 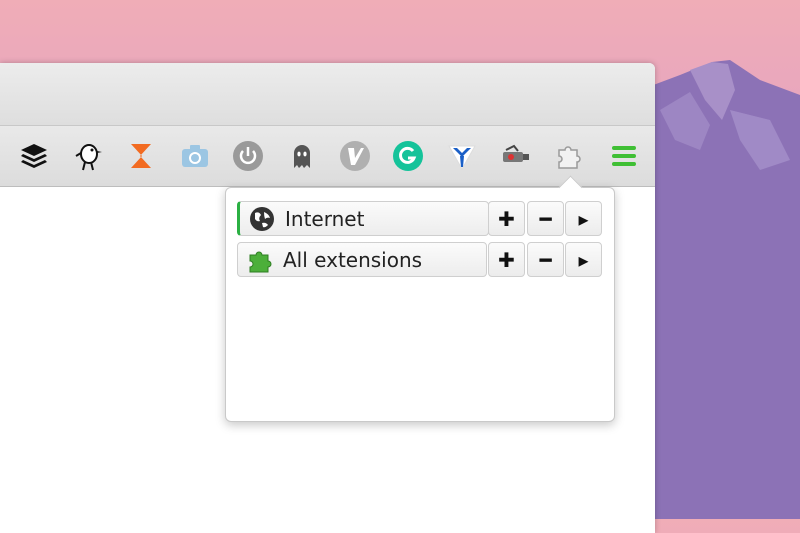 I want to click on zotero-icon, so click(x=141, y=156).